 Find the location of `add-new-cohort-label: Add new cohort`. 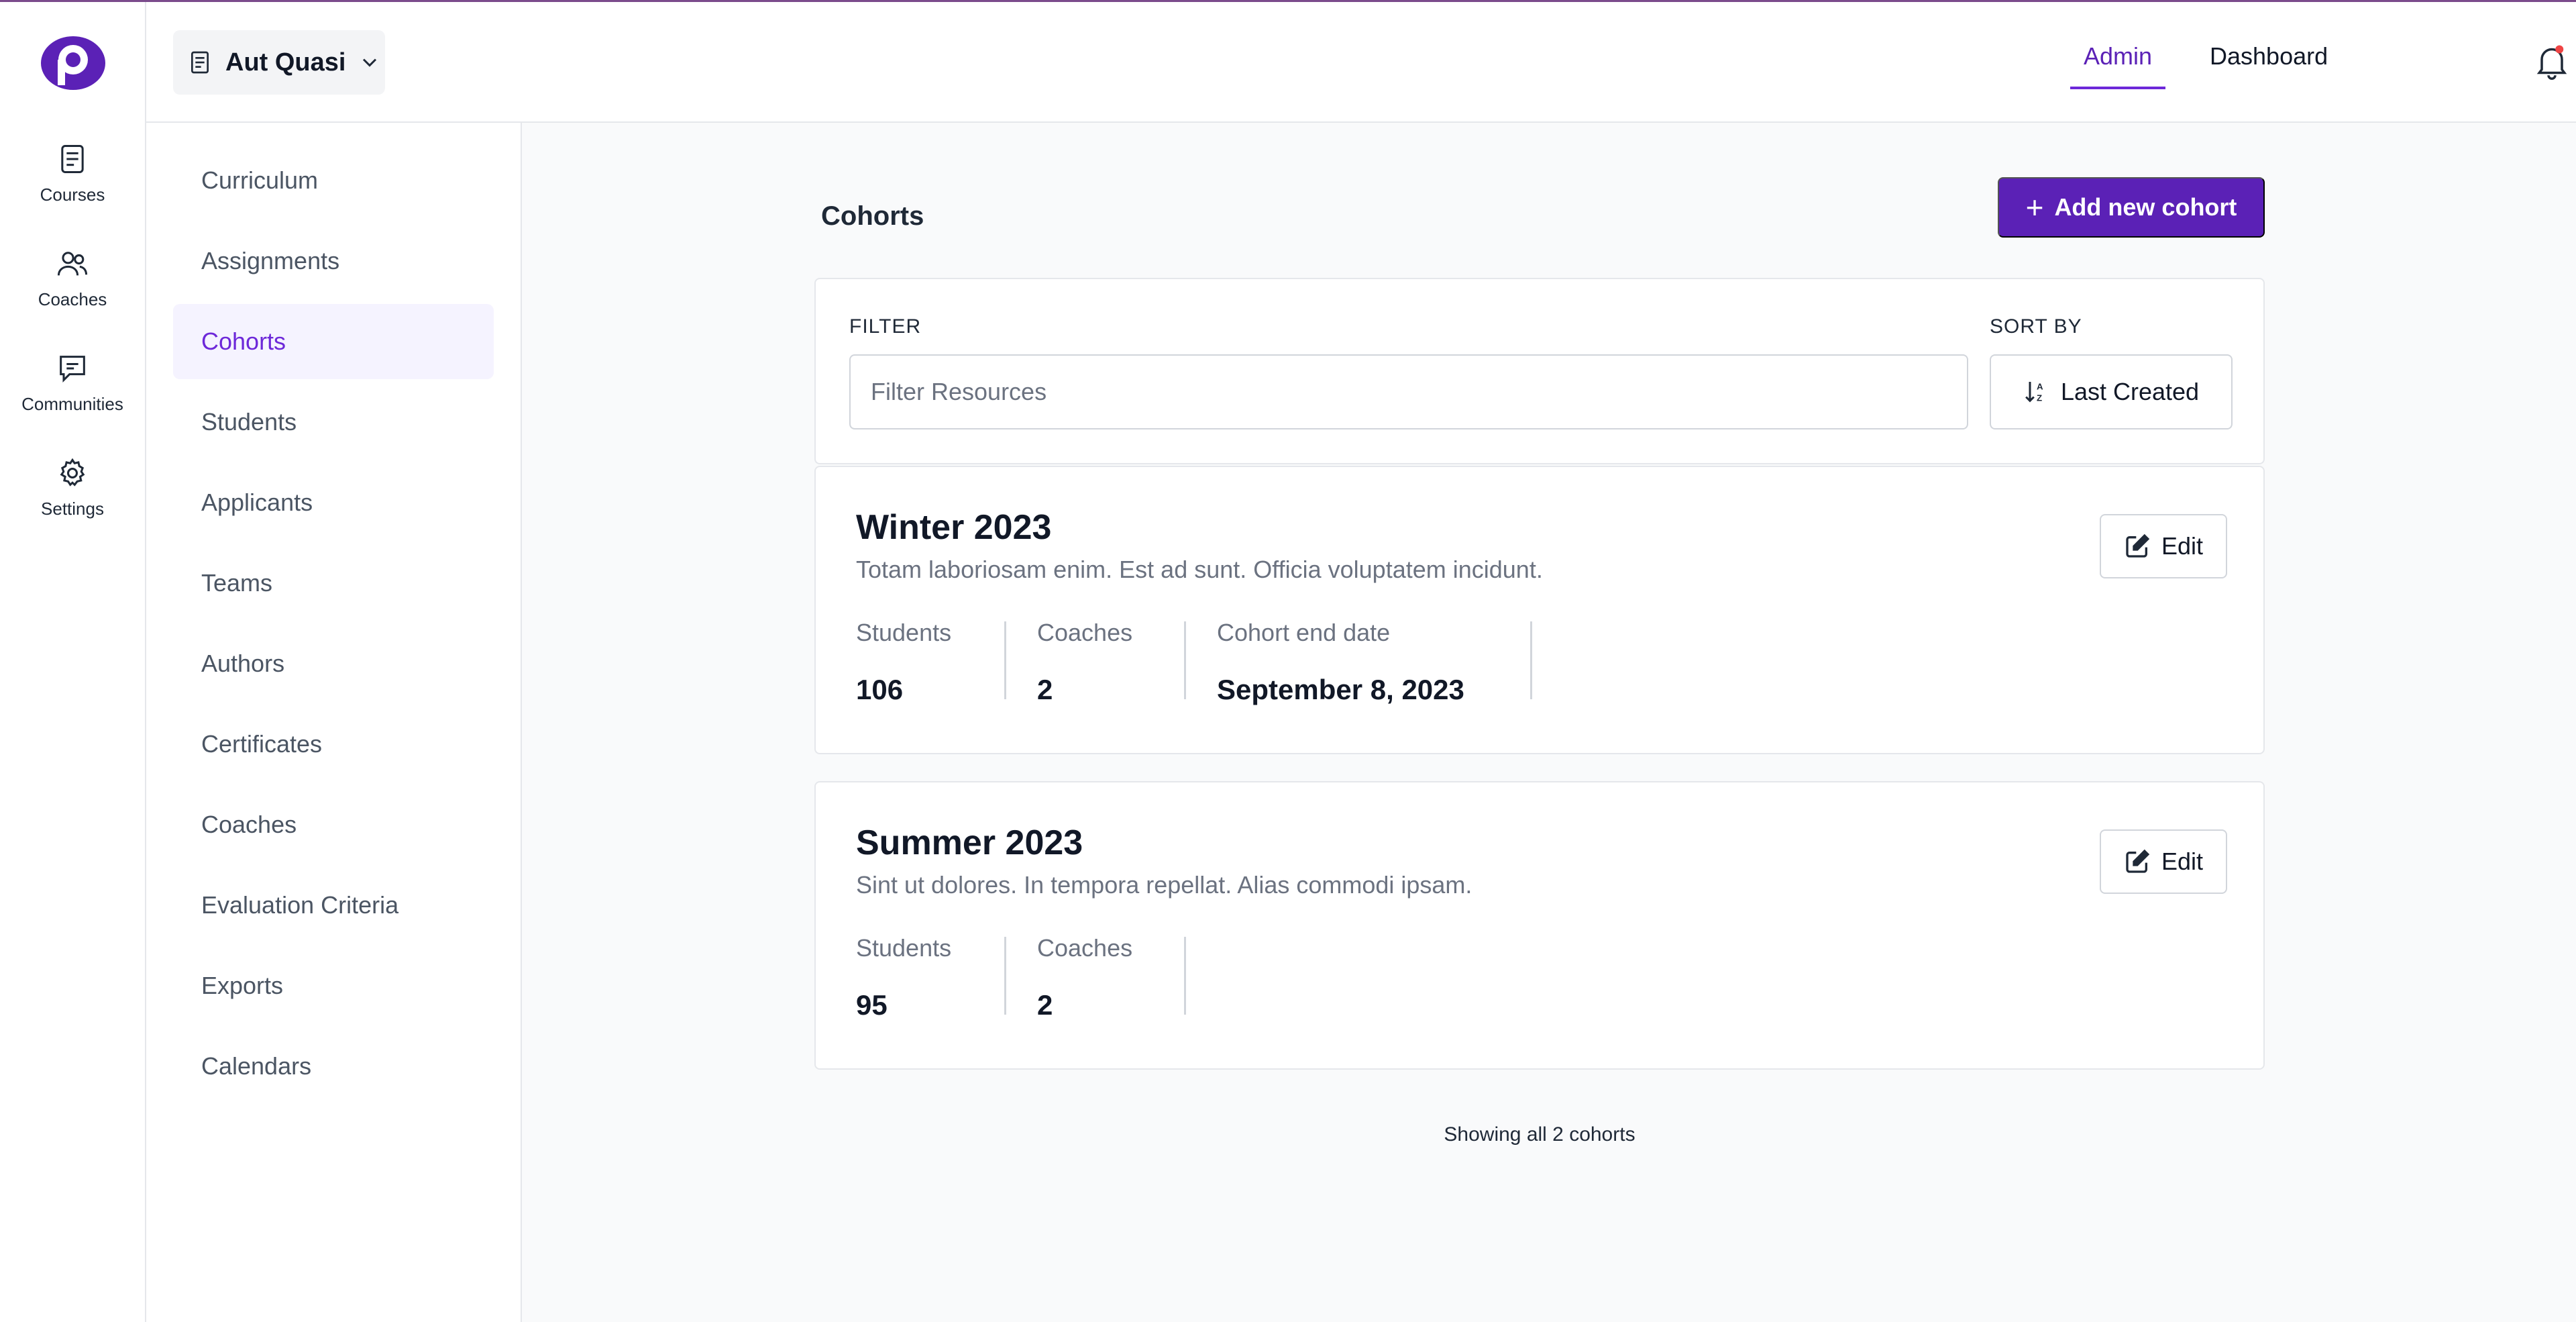

add-new-cohort-label: Add new cohort is located at coordinates (2145, 207).